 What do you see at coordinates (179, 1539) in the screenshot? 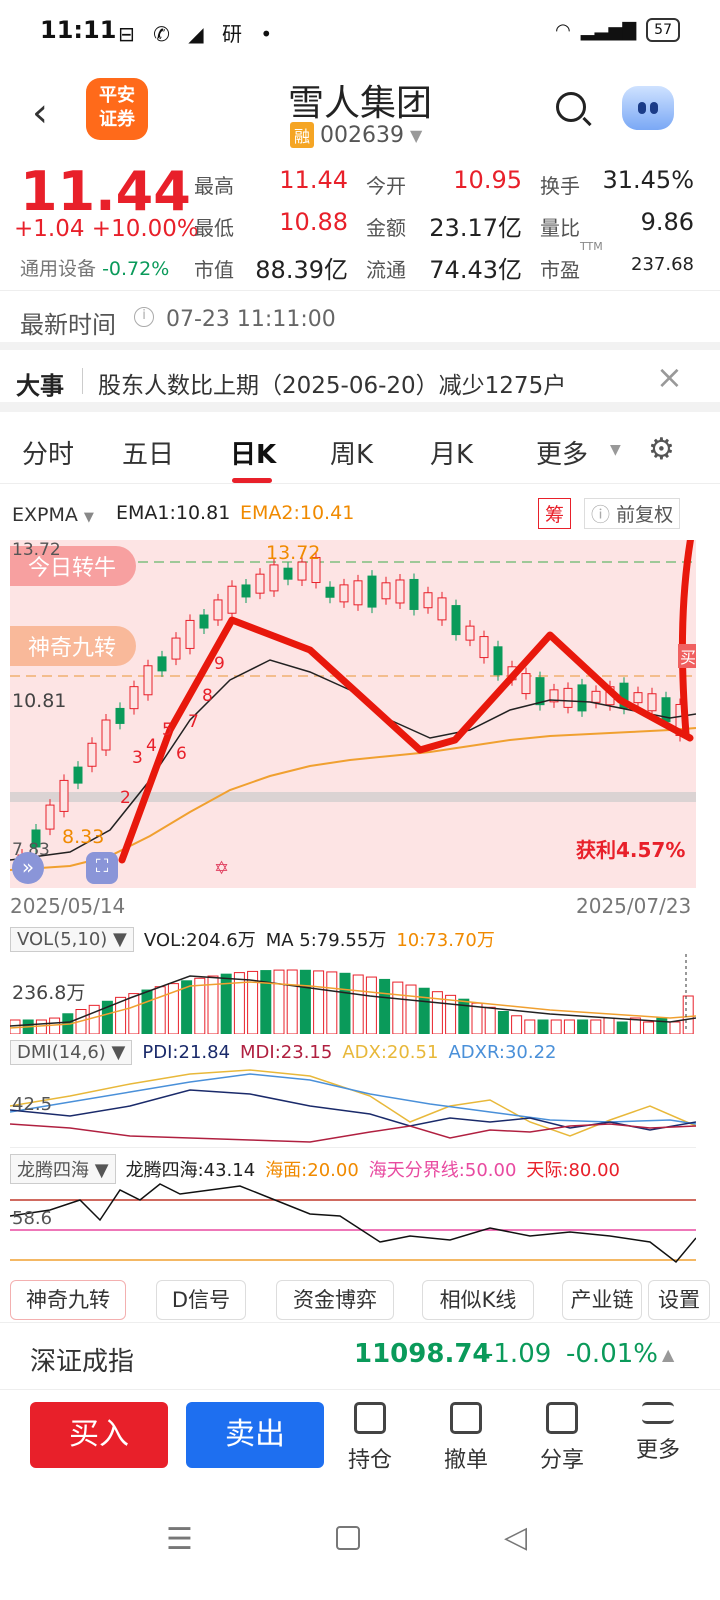
I see `recents-icon: ☰` at bounding box center [179, 1539].